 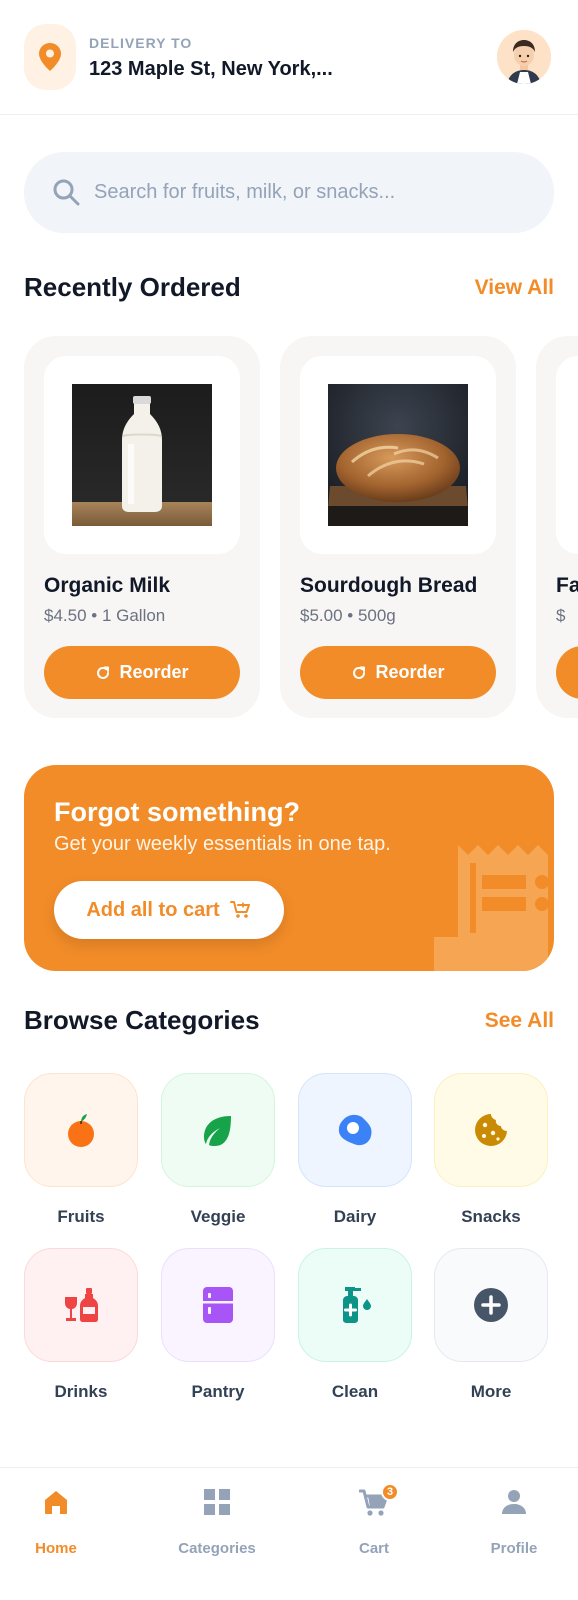 What do you see at coordinates (514, 1518) in the screenshot?
I see `nav-profile: Profile` at bounding box center [514, 1518].